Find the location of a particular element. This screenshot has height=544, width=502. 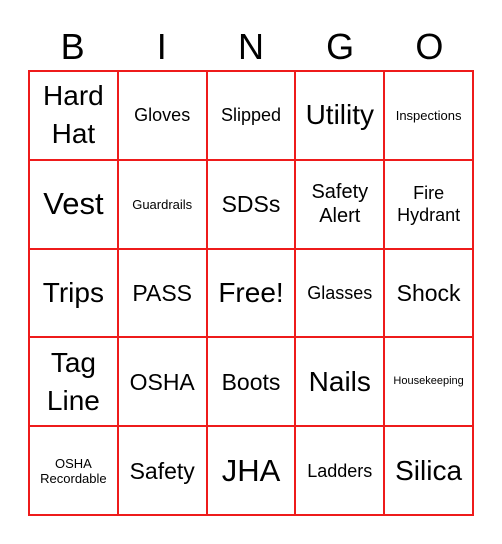

bingo-cell-text: Safety is located at coordinates (162, 470).